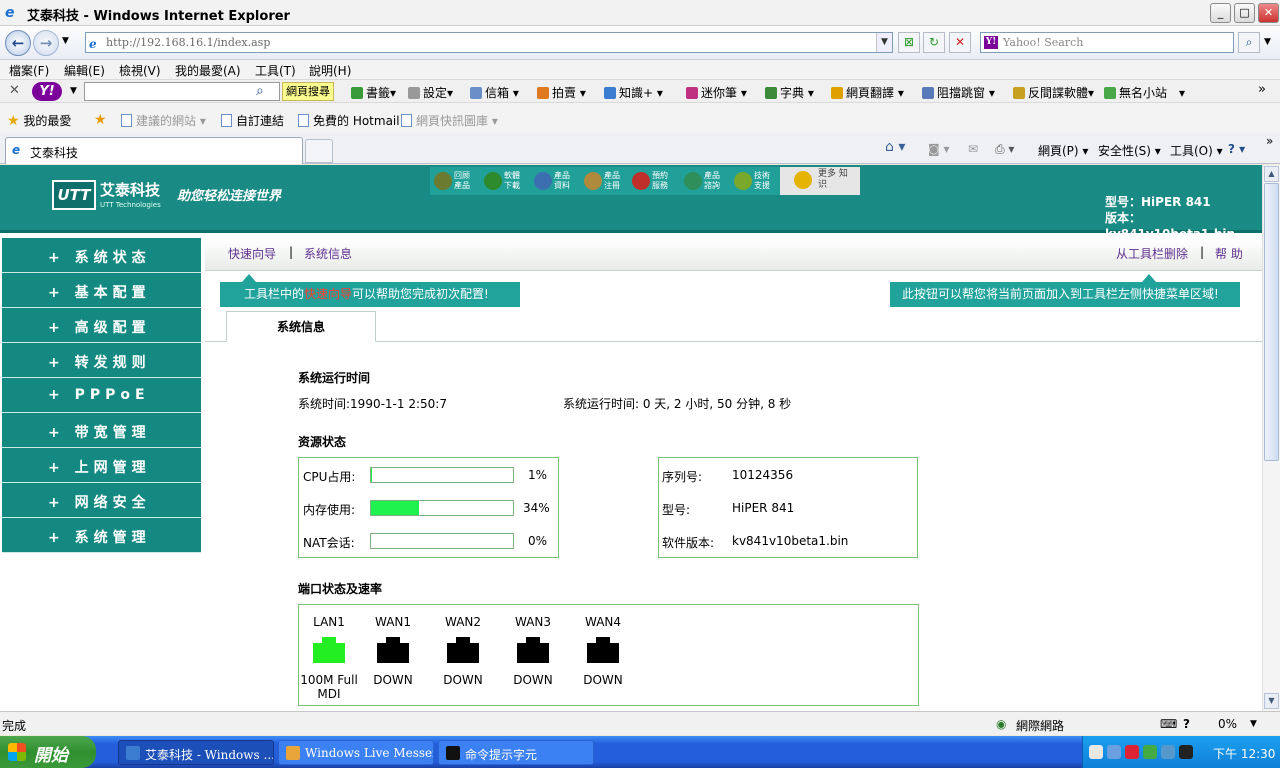 This screenshot has width=1280, height=768. What do you see at coordinates (1249, 42) in the screenshot?
I see `search-icon: ⌕` at bounding box center [1249, 42].